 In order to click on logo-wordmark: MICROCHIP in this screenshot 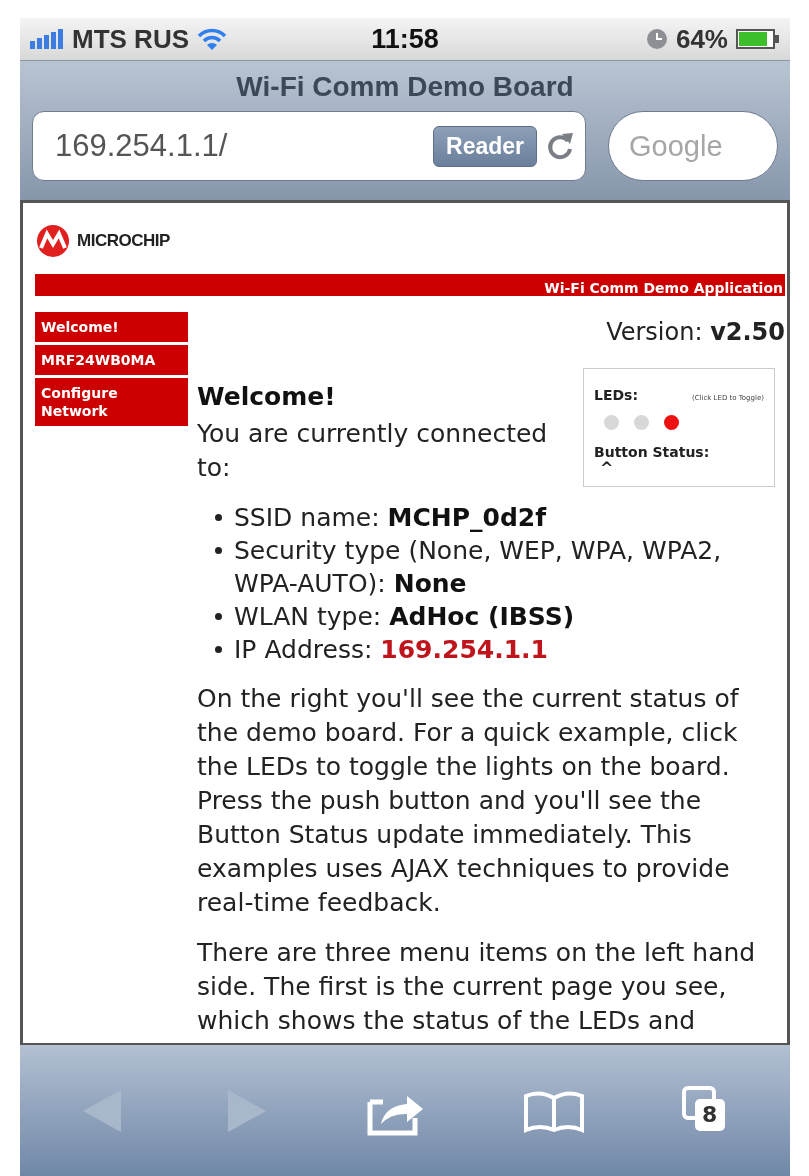, I will do `click(123, 240)`.